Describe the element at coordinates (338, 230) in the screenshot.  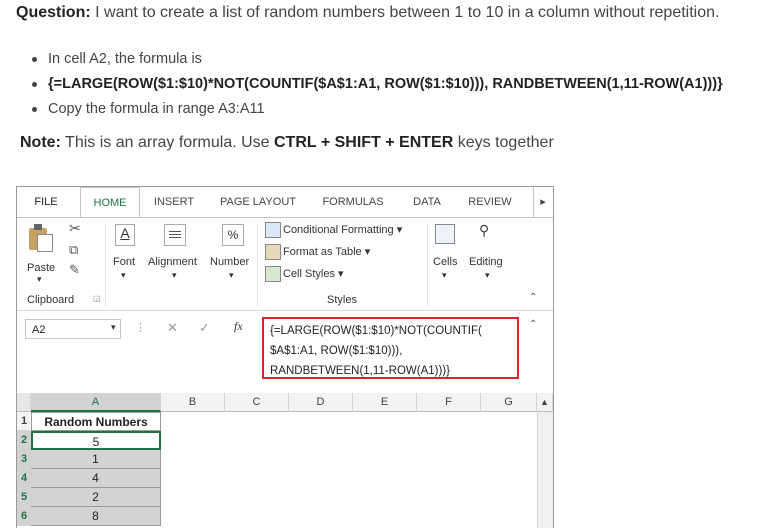
I see `conditional-formatting-label: Conditional Formatting` at that location.